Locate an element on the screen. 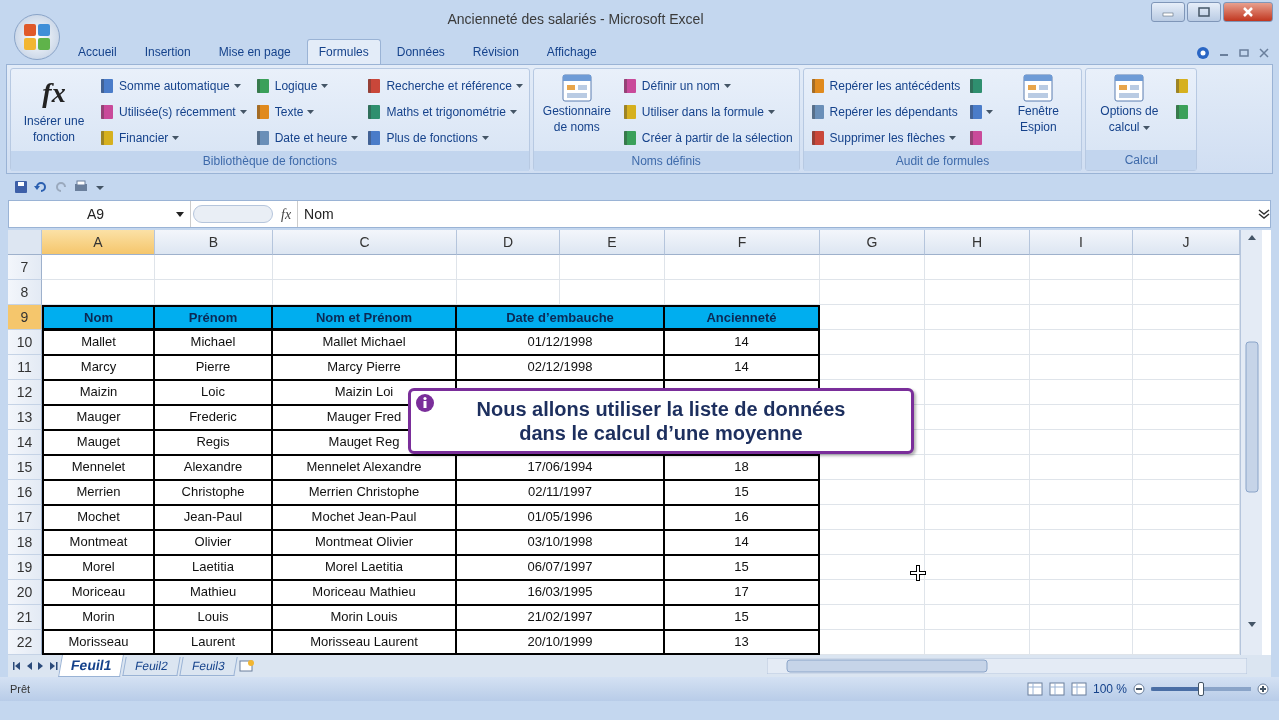 This screenshot has height=720, width=1279. ribbon-button: Utiliser dans la formule is located at coordinates (707, 112).